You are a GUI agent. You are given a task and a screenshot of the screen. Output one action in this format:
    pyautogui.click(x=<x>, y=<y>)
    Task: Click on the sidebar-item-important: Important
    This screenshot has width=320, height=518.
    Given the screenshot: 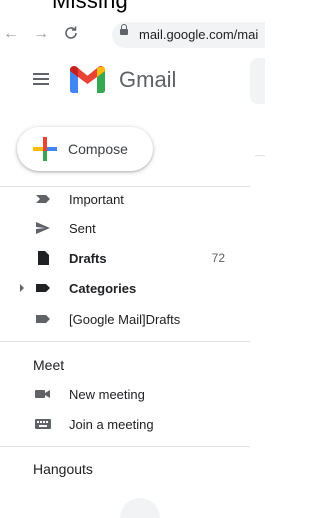 What is the action you would take?
    pyautogui.click(x=125, y=199)
    